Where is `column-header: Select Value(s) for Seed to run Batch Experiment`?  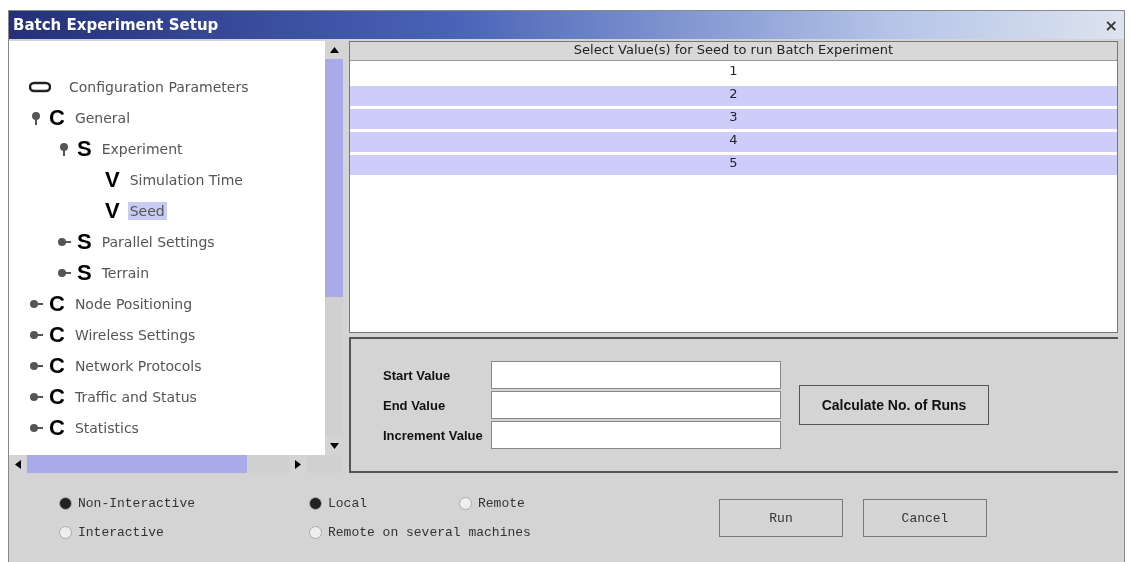 column-header: Select Value(s) for Seed to run Batch Experiment is located at coordinates (733, 51).